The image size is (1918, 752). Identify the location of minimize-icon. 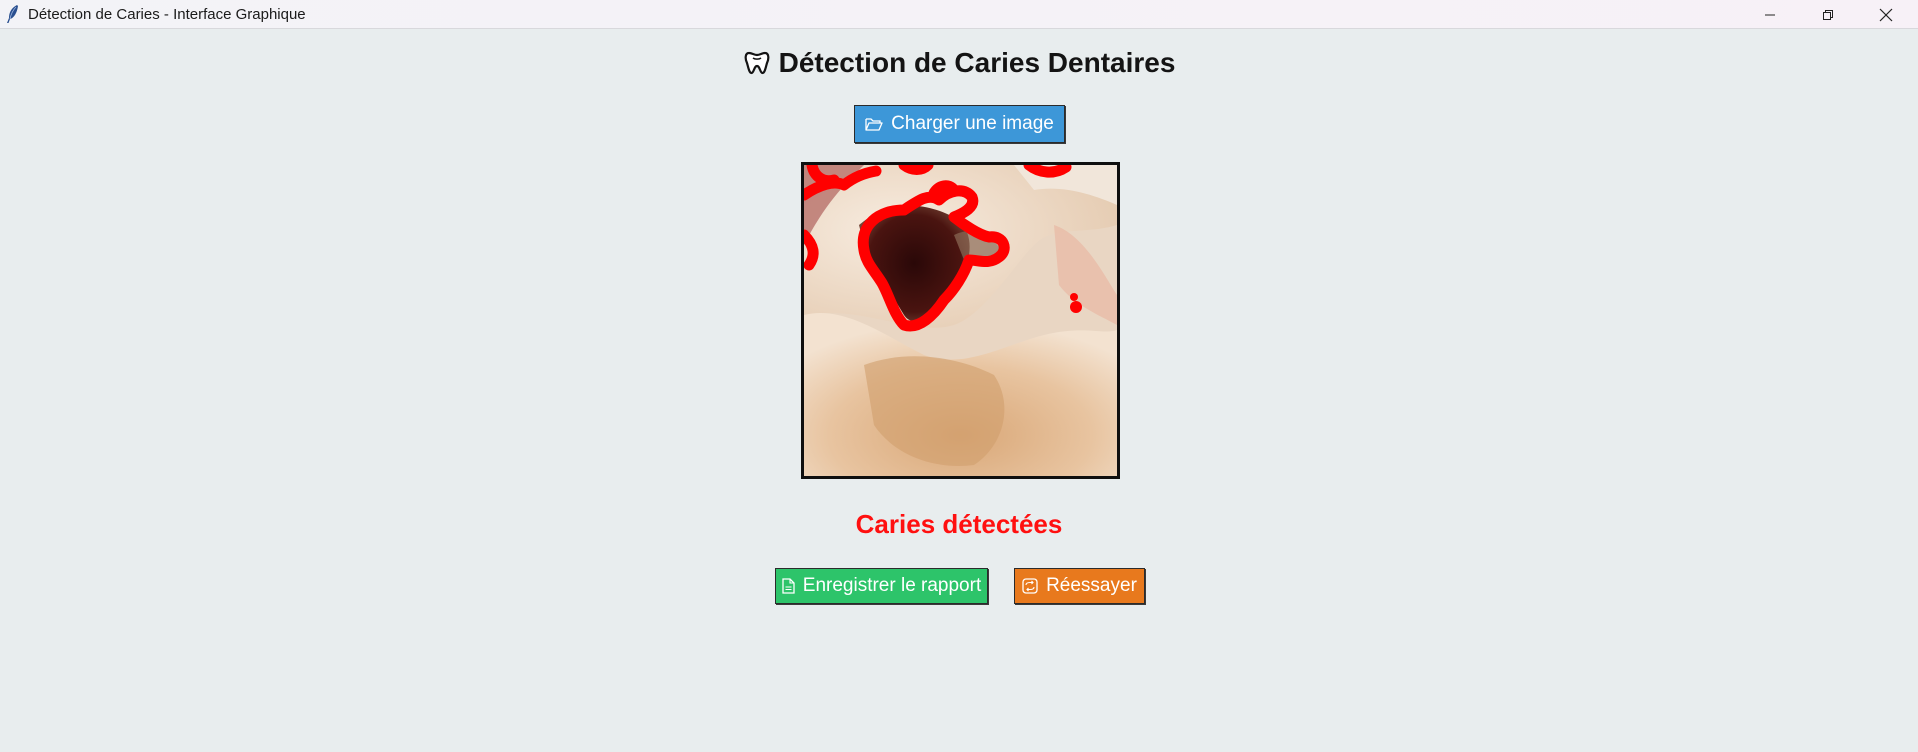
(1770, 14).